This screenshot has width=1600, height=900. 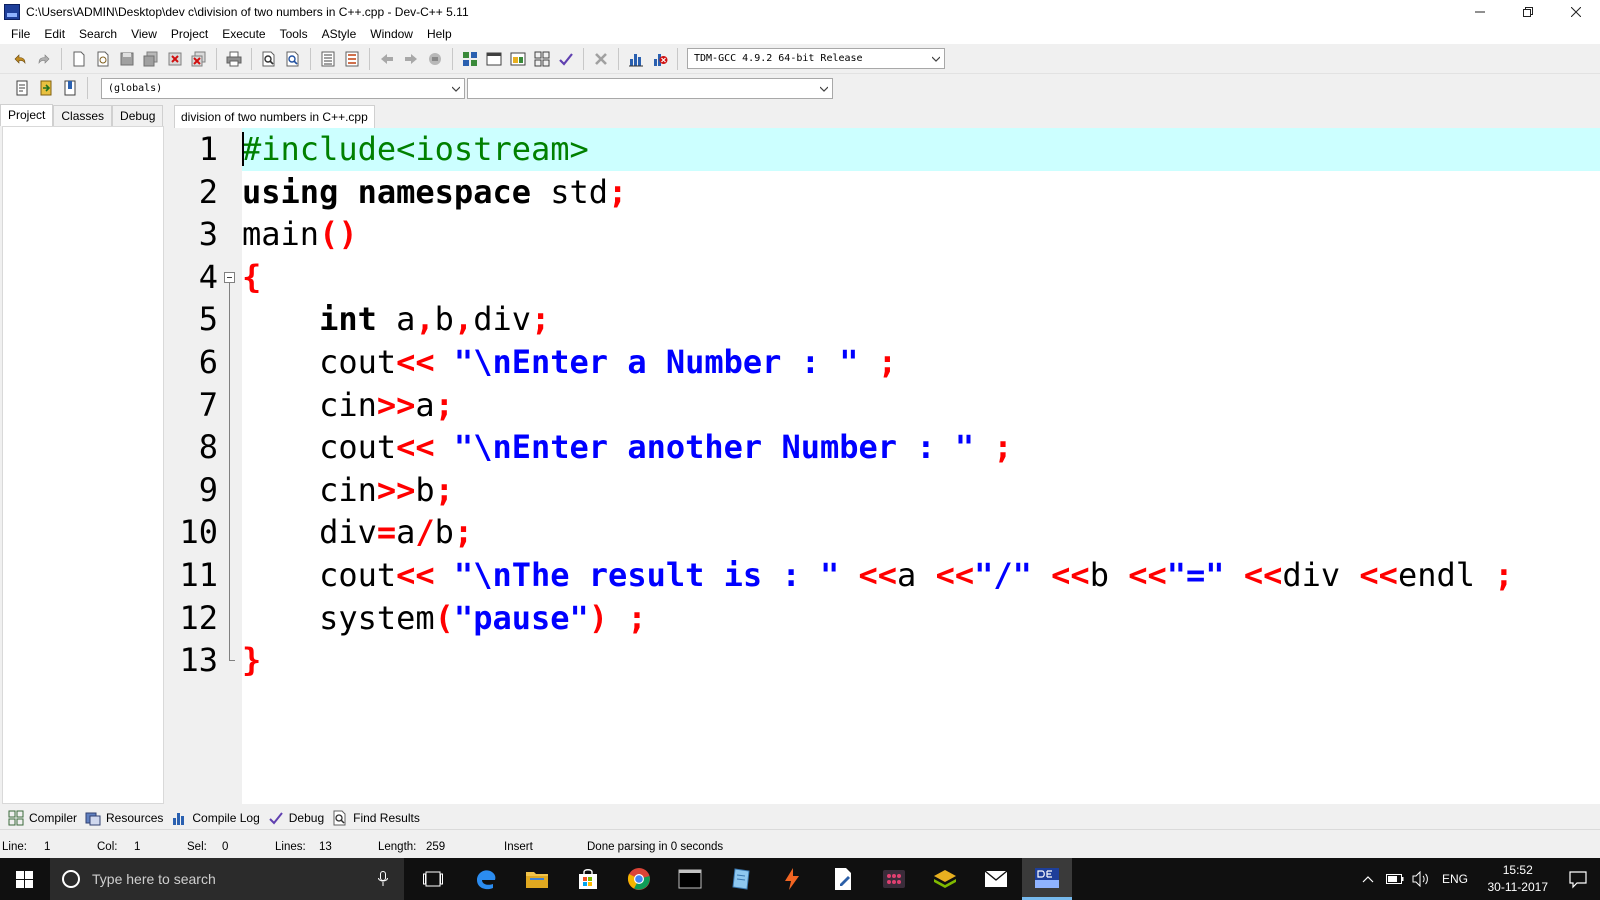 I want to click on find-button, so click(x=269, y=59).